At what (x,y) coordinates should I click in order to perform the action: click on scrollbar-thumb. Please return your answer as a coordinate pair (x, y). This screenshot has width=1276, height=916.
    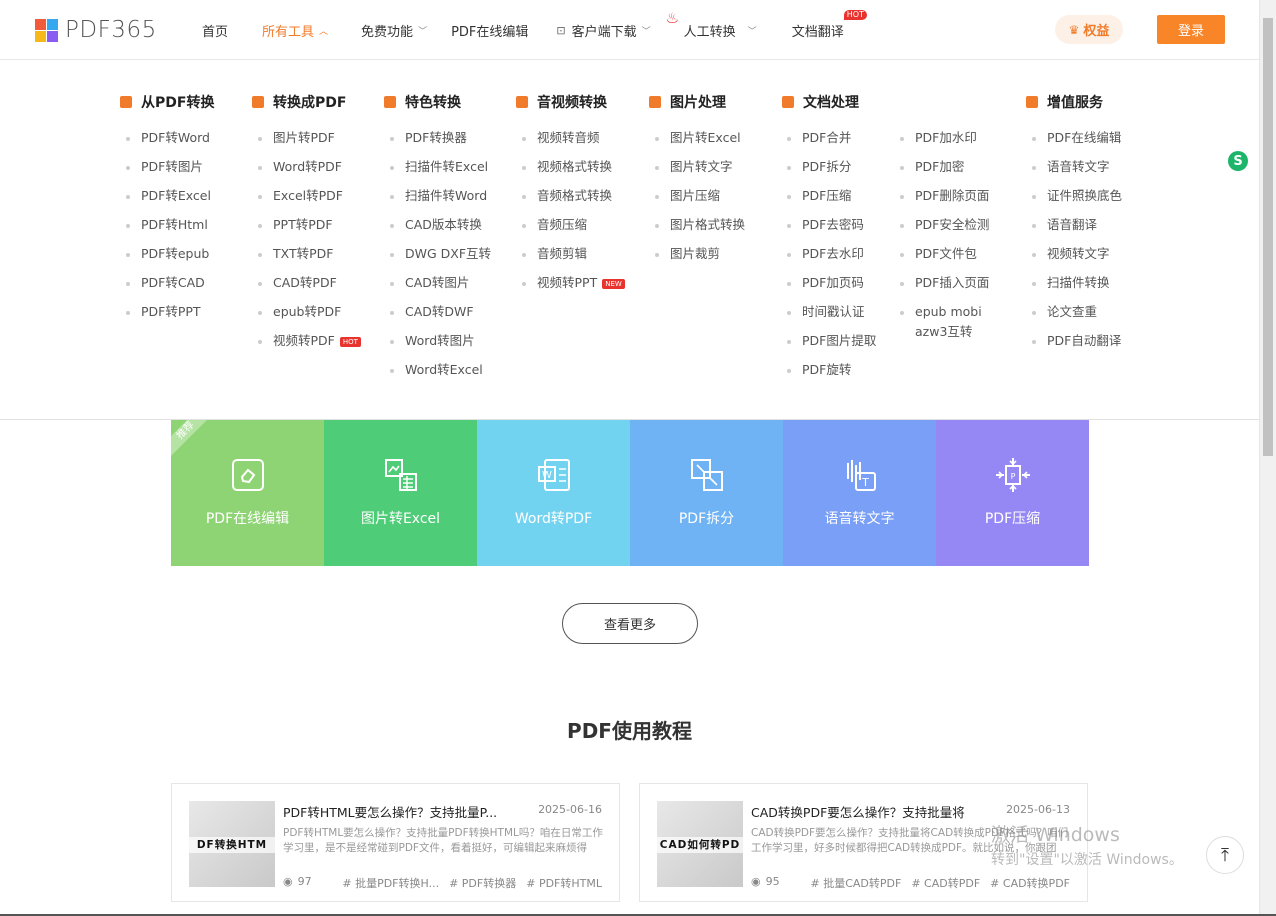
    Looking at the image, I should click on (1268, 237).